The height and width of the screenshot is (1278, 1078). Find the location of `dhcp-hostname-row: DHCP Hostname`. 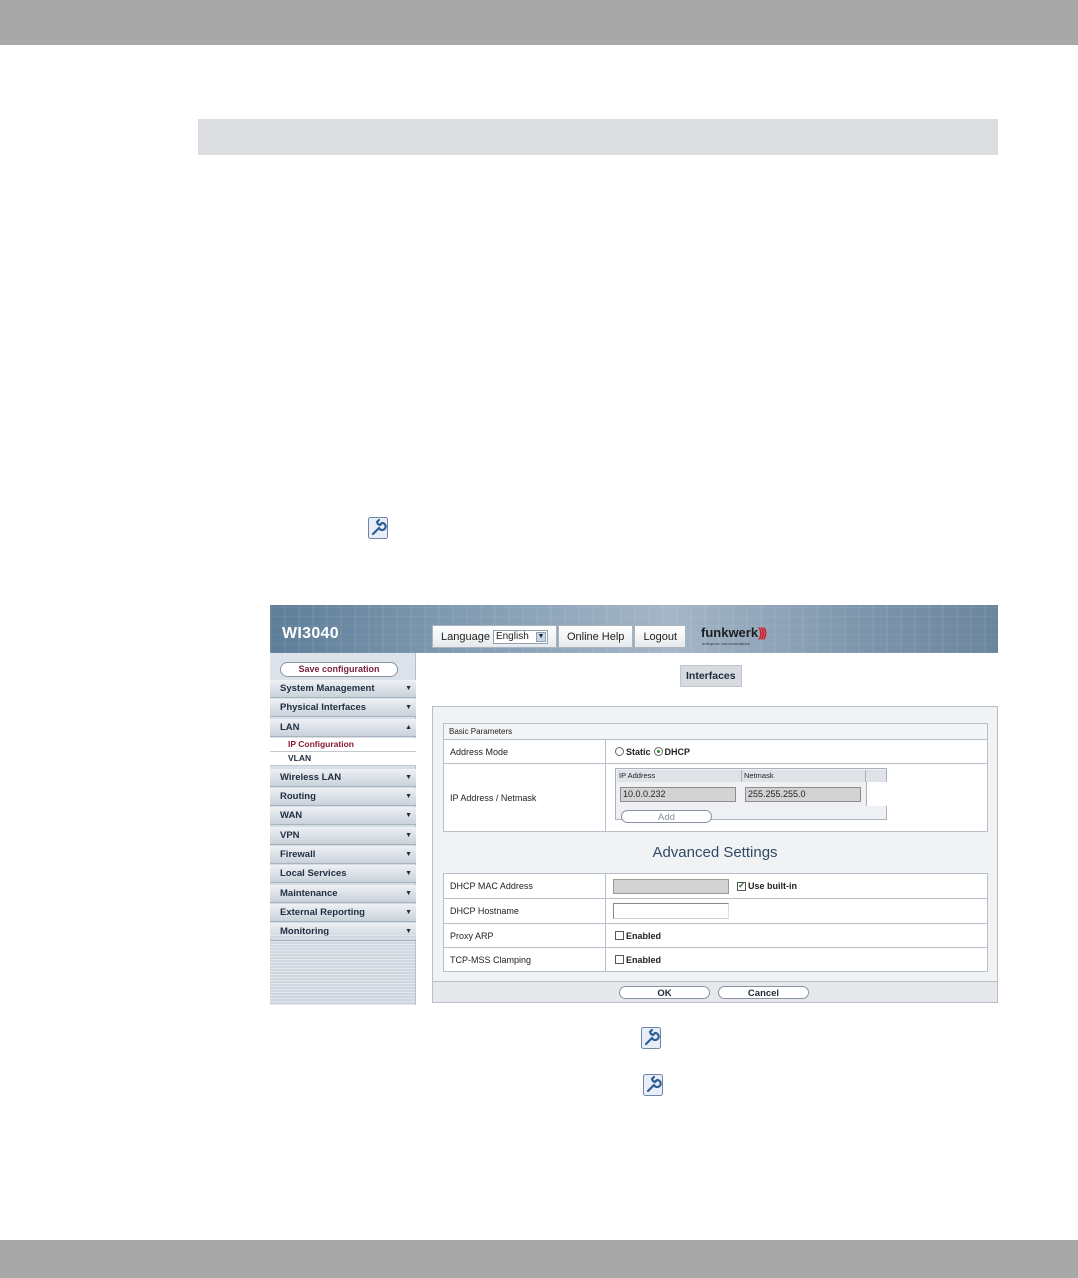

dhcp-hostname-row: DHCP Hostname is located at coordinates (715, 911).